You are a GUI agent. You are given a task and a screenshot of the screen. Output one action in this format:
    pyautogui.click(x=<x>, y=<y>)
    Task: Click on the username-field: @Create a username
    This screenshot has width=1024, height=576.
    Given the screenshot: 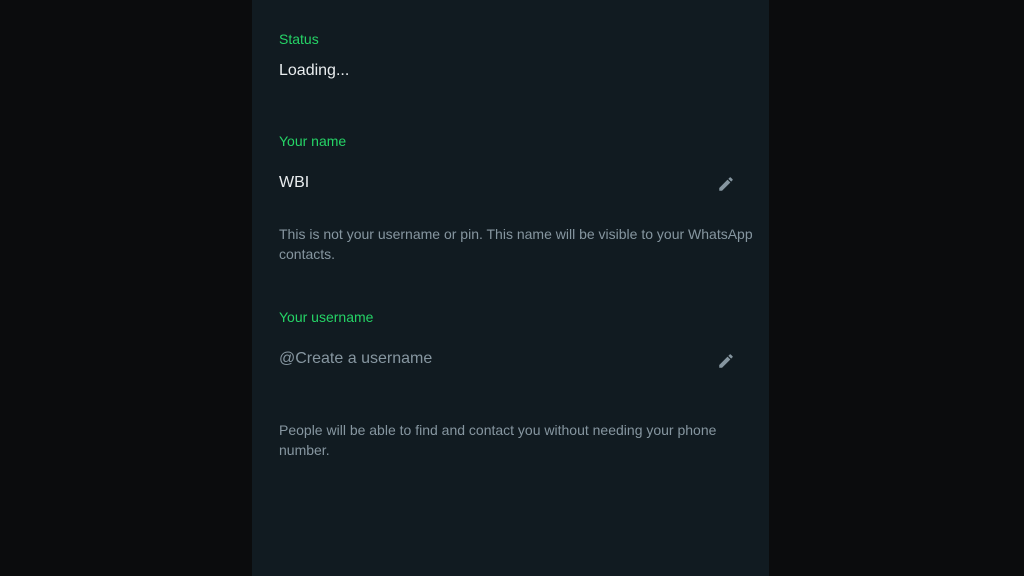 What is the action you would take?
    pyautogui.click(x=355, y=359)
    